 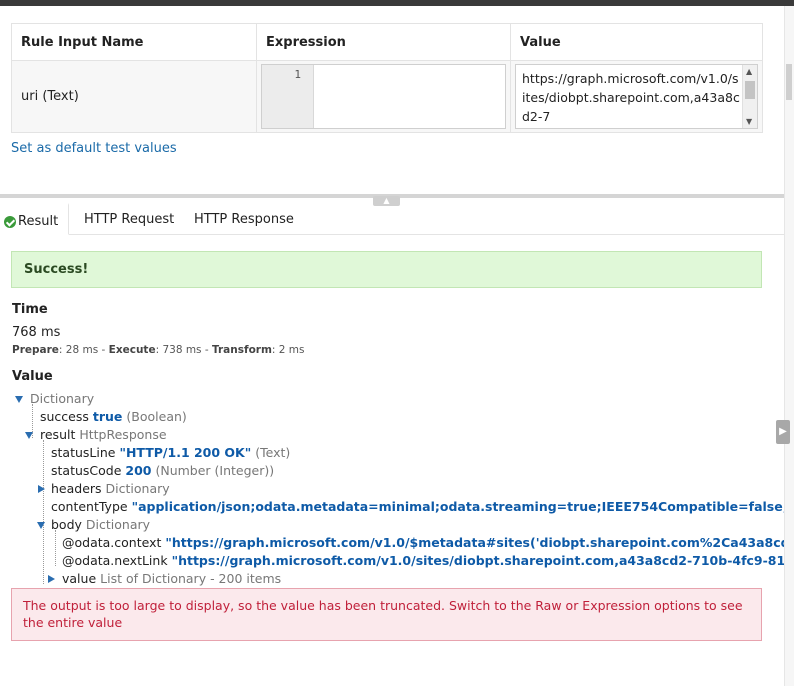 What do you see at coordinates (750, 90) in the screenshot?
I see `value-scrollbar-thumb` at bounding box center [750, 90].